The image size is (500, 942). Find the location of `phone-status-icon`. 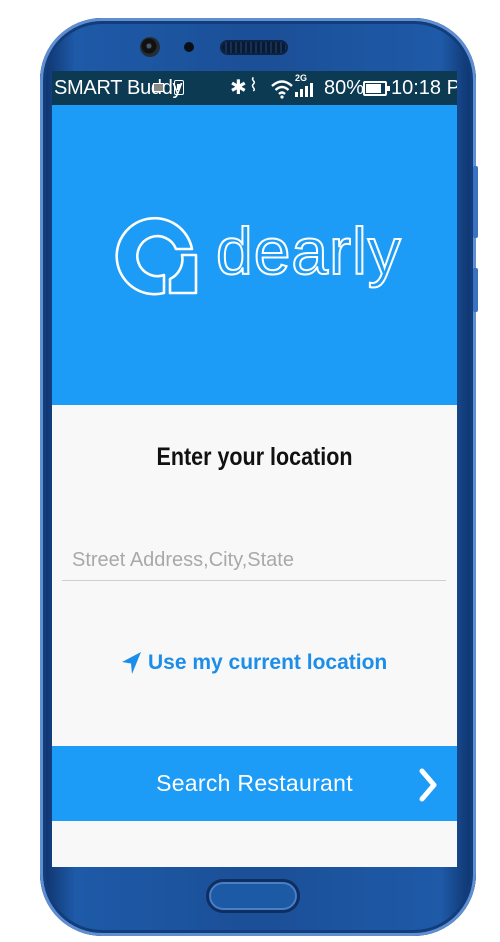

phone-status-icon is located at coordinates (179, 87).